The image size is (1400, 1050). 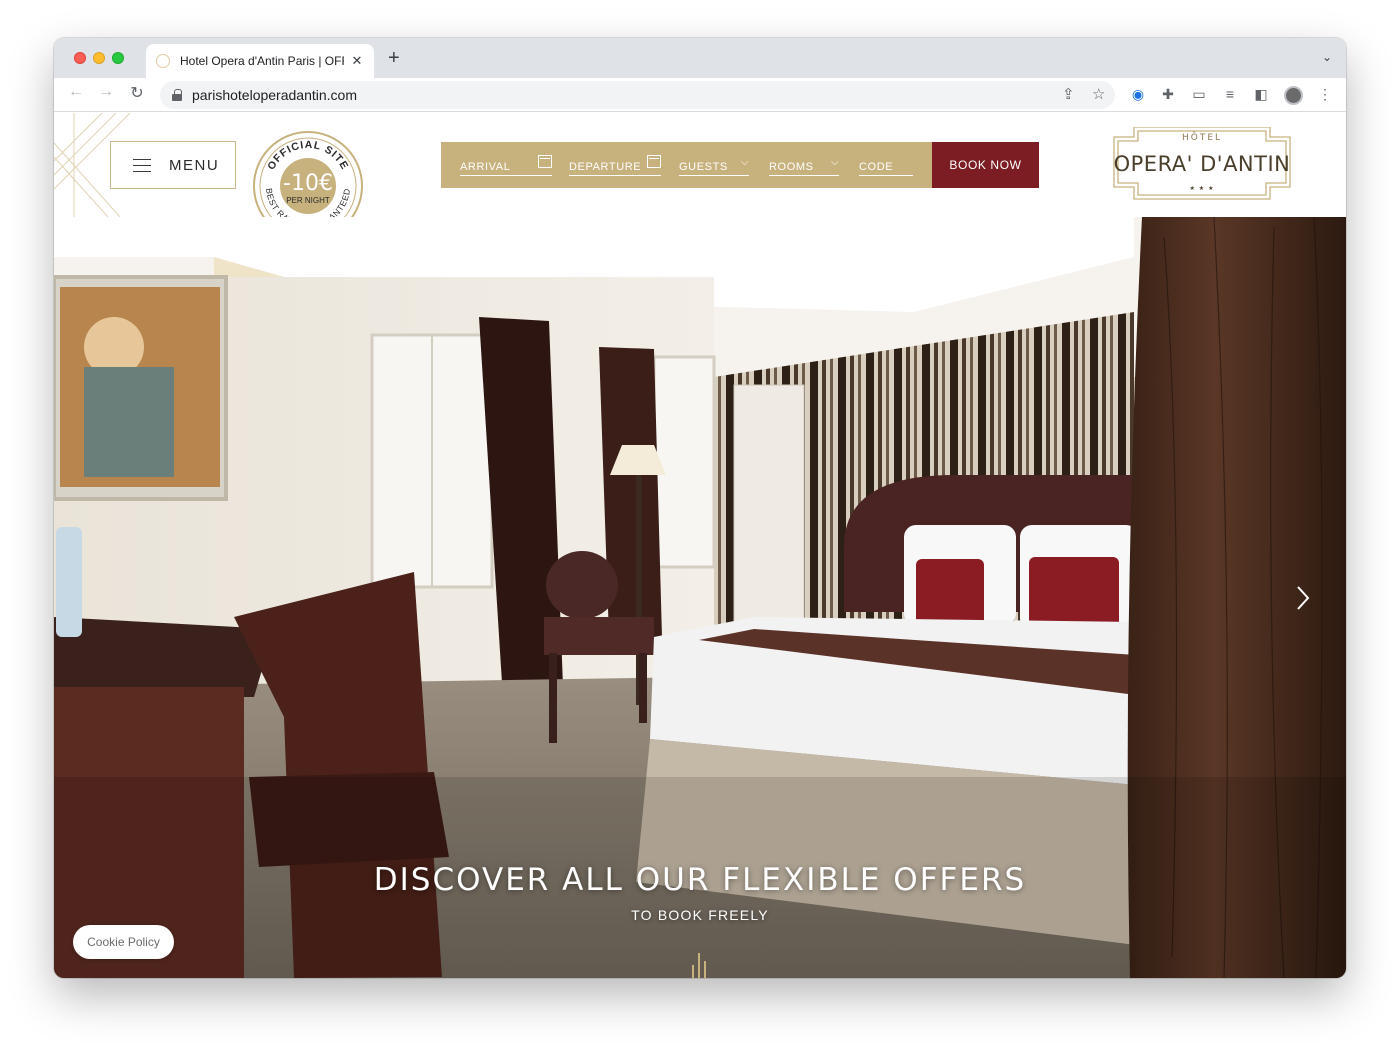 What do you see at coordinates (703, 166) in the screenshot?
I see `guests-label: GUESTS` at bounding box center [703, 166].